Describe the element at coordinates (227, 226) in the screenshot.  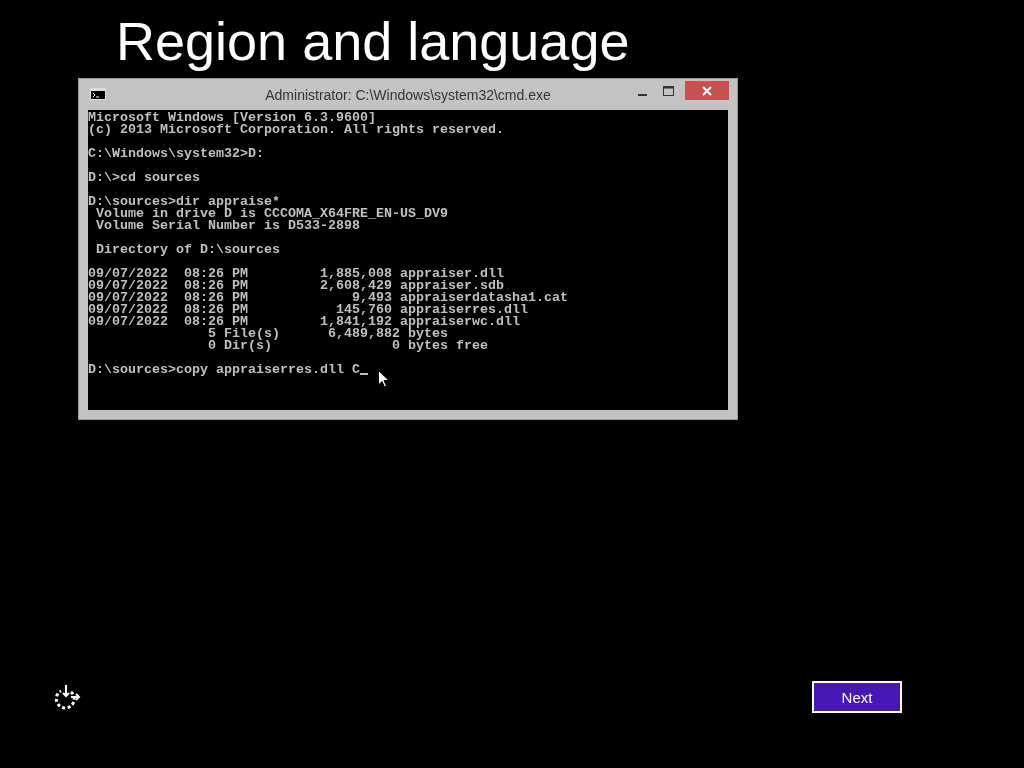
I see `console-line: Volume Serial Number is D533-2898` at that location.